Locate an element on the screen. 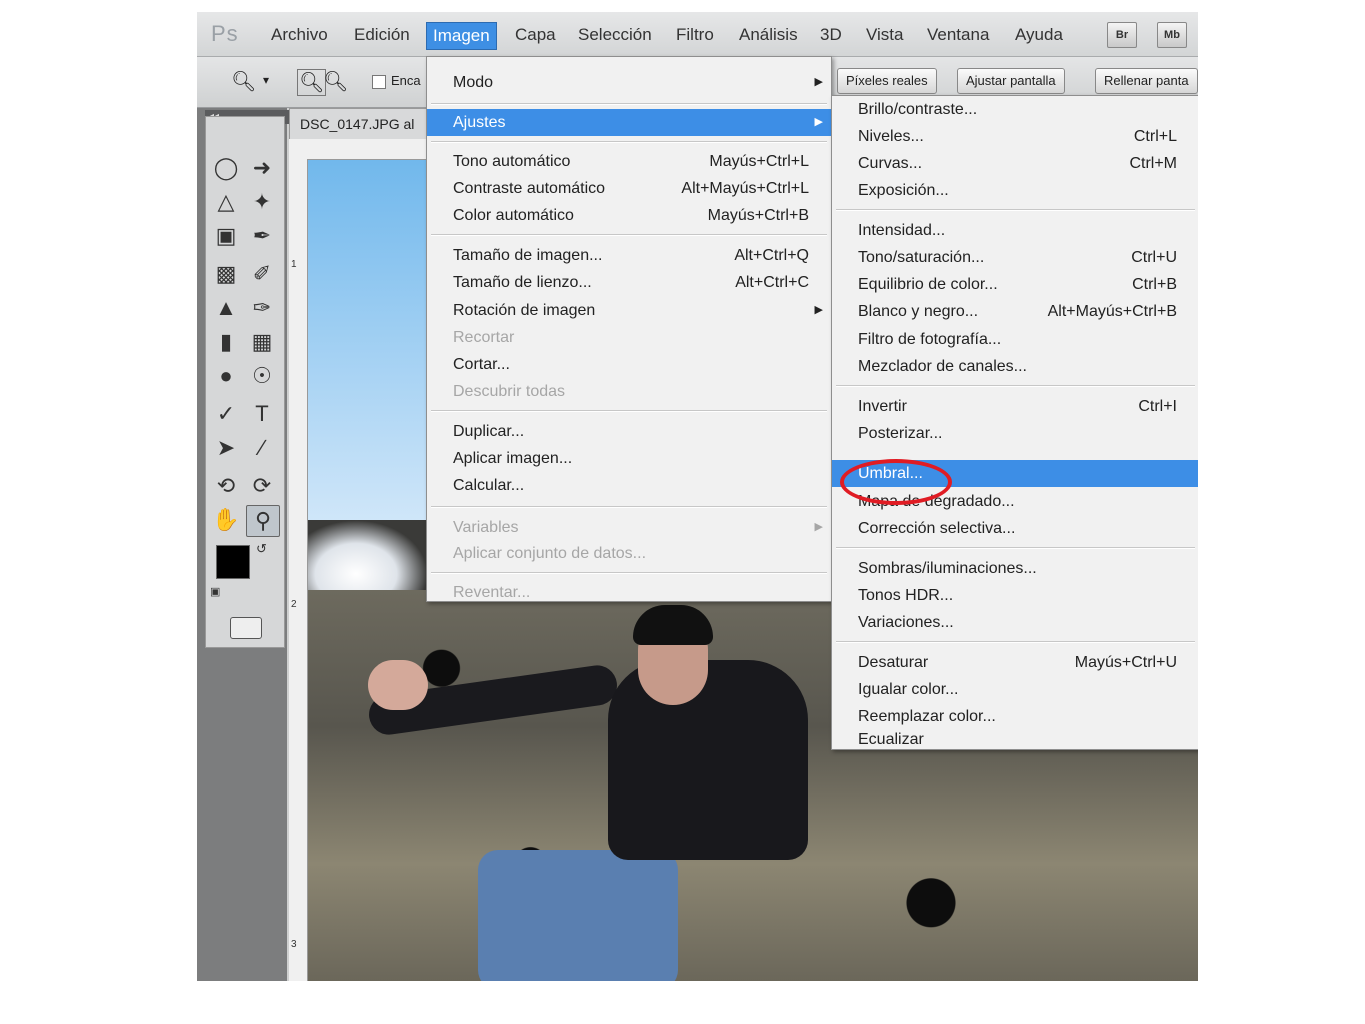 This screenshot has height=1024, width=1365. pen-tool-icon: ✓ is located at coordinates (226, 414).